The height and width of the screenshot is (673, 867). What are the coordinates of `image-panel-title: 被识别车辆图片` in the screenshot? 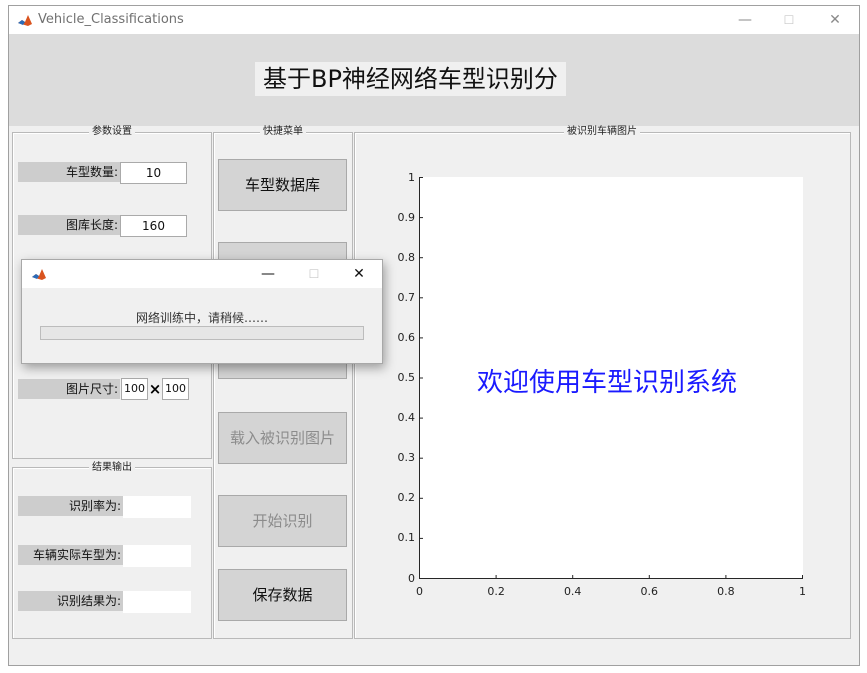 It's located at (602, 132).